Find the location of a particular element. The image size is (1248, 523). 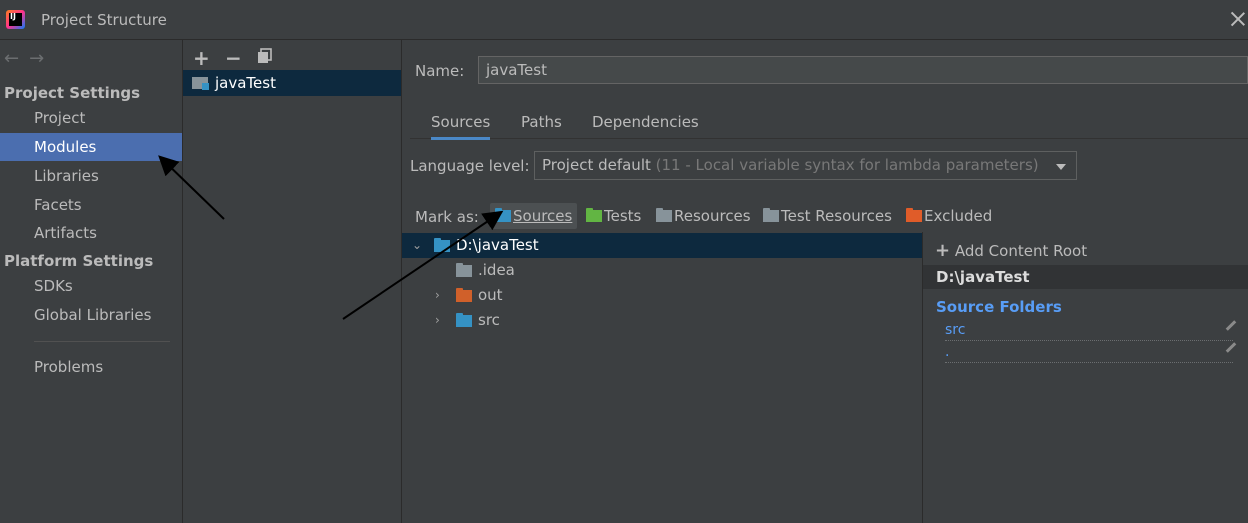

nav-item-artifacts: Artifacts is located at coordinates (91, 233).